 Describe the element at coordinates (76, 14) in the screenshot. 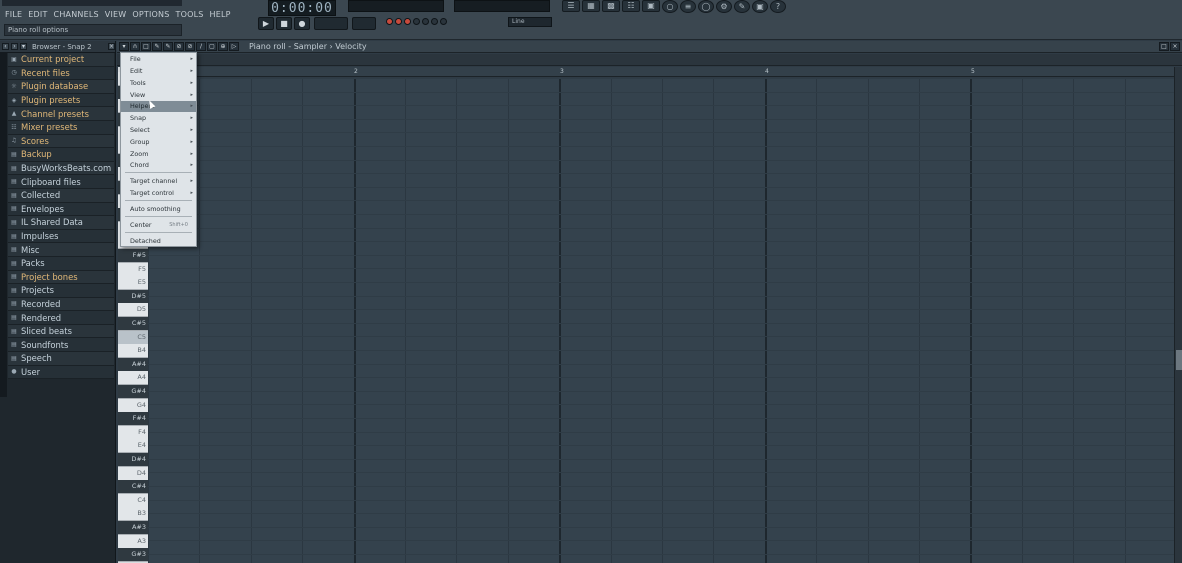

I see `menu-channels: CHANNELS` at that location.